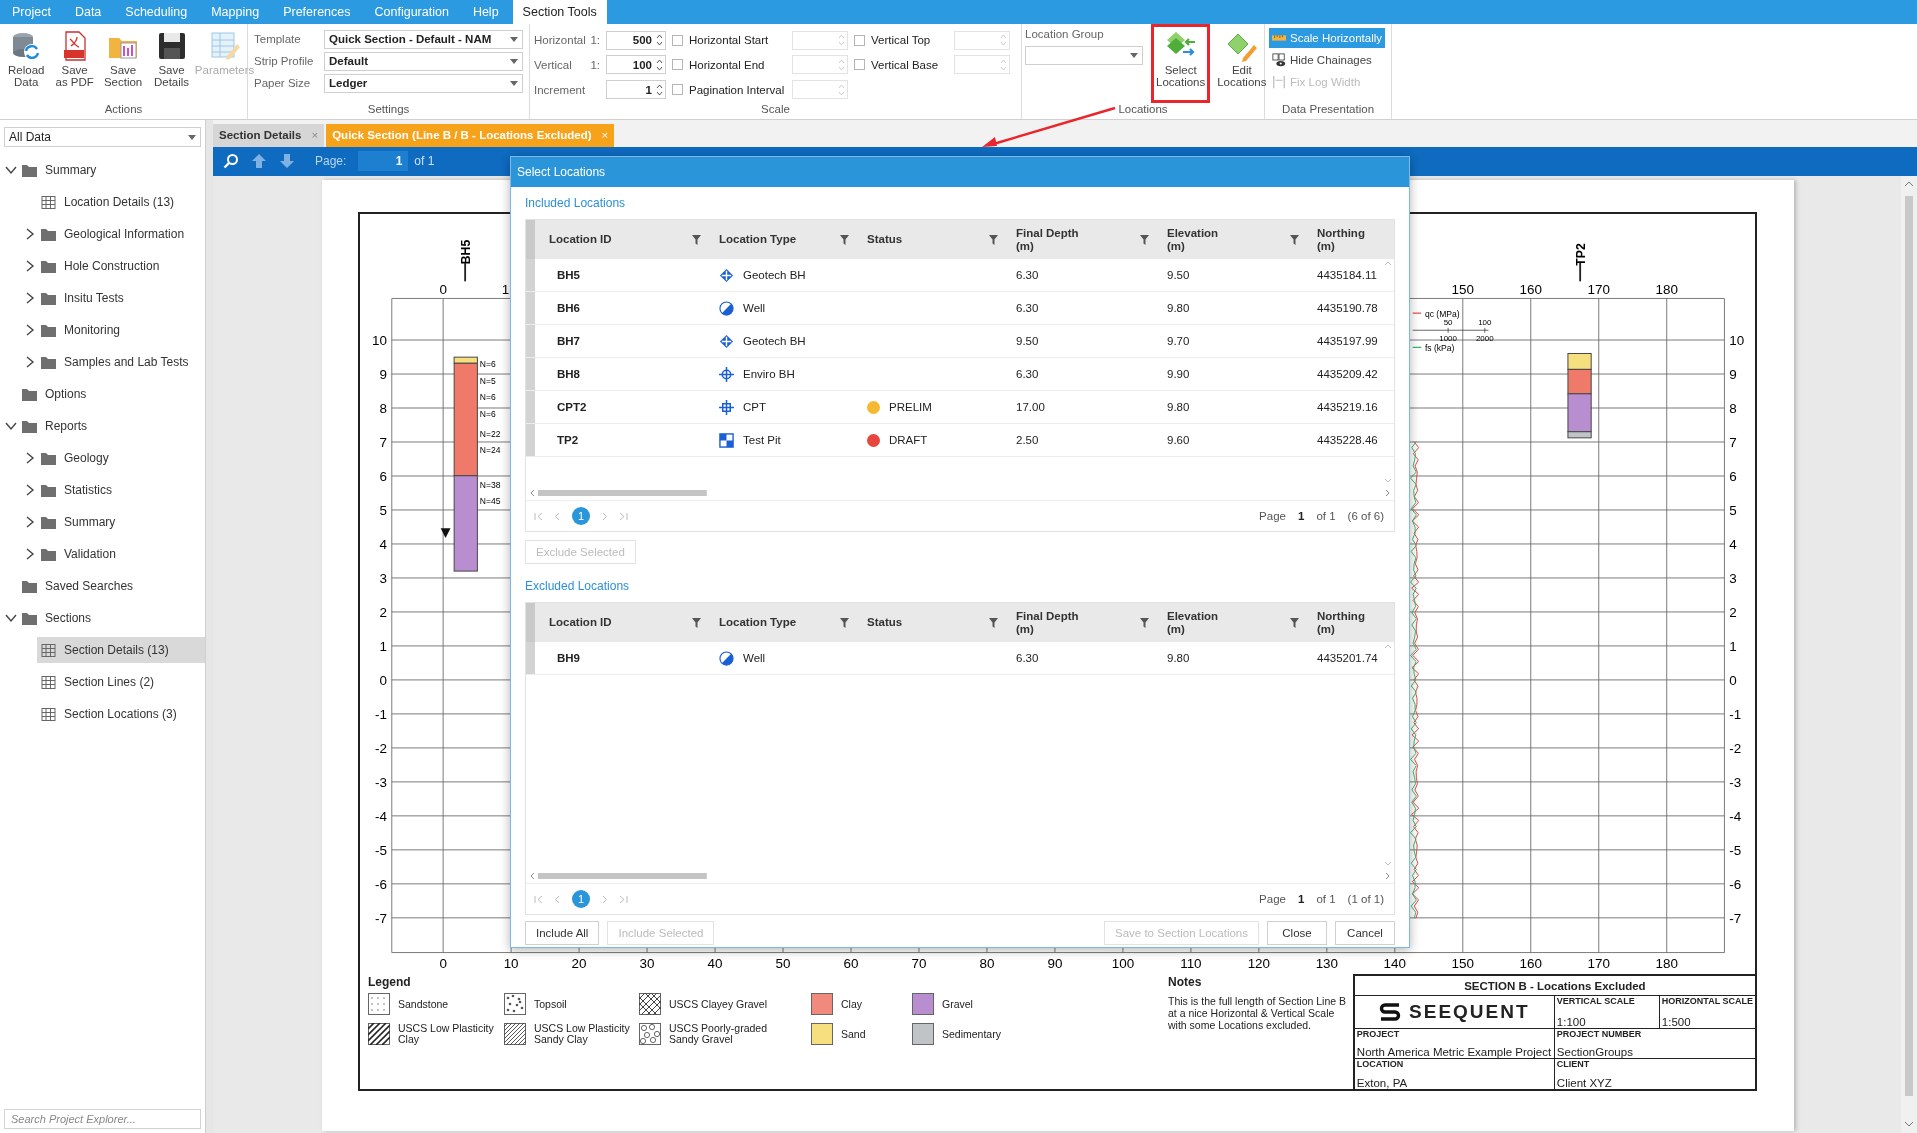 The height and width of the screenshot is (1133, 1917). What do you see at coordinates (383, 612) in the screenshot?
I see `axis-label: 2` at bounding box center [383, 612].